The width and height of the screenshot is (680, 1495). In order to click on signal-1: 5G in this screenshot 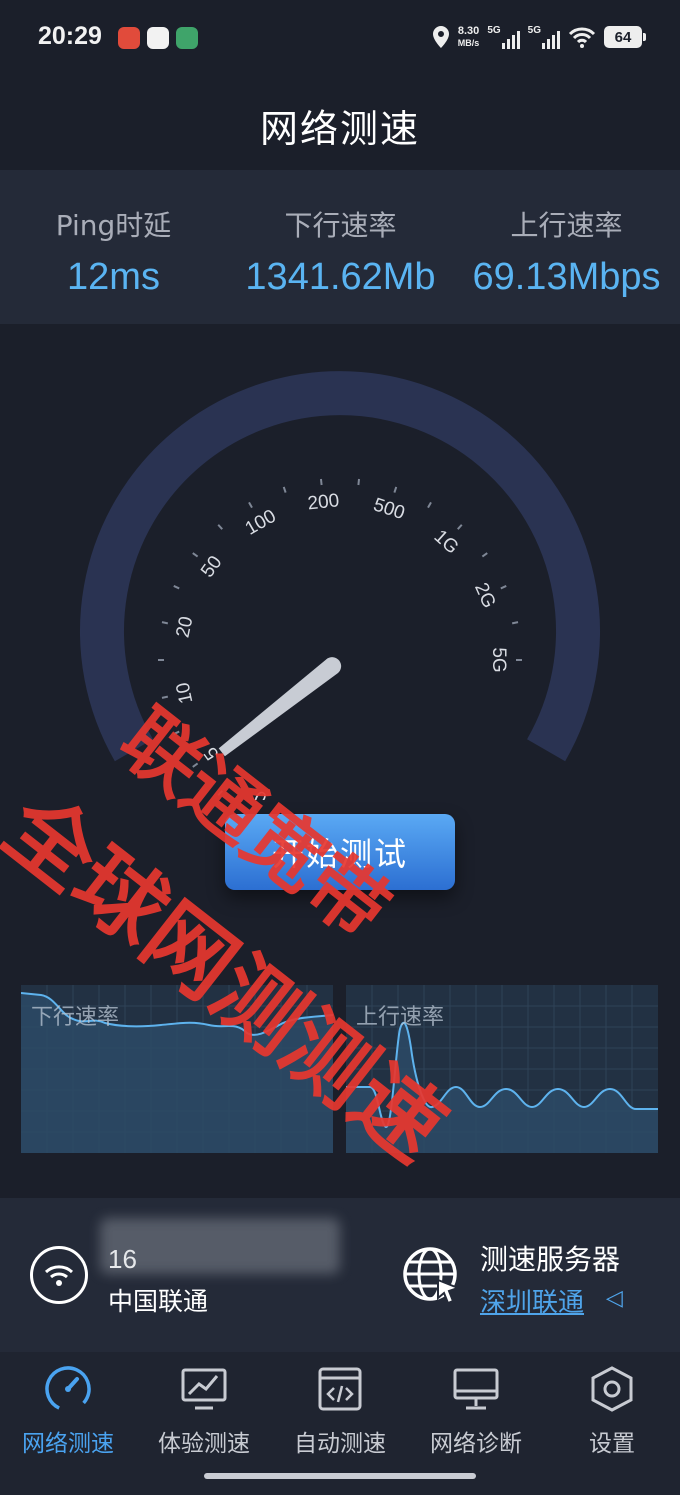, I will do `click(503, 37)`.